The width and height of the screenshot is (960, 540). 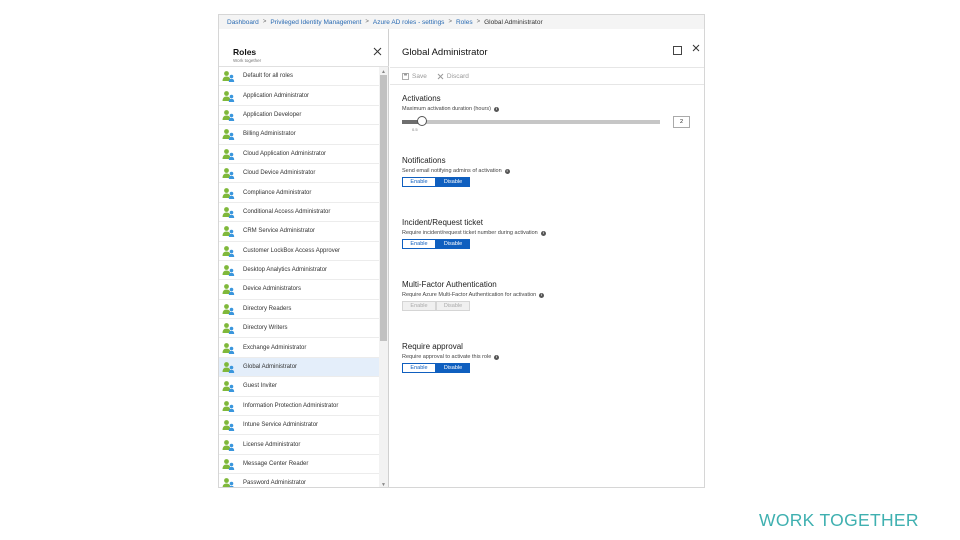 I want to click on scroll-thumb, so click(x=383, y=208).